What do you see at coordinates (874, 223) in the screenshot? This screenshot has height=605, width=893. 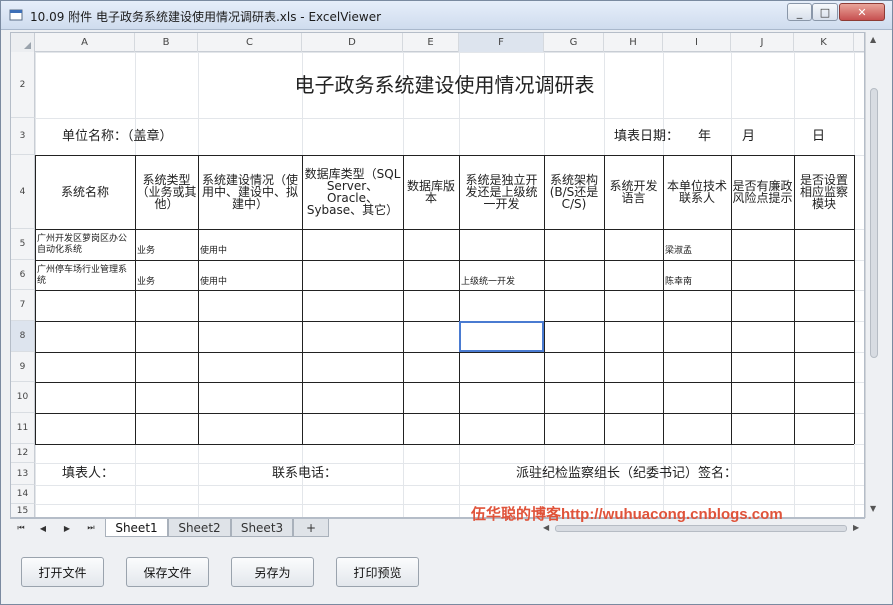 I see `vertical-scroll-thumb` at bounding box center [874, 223].